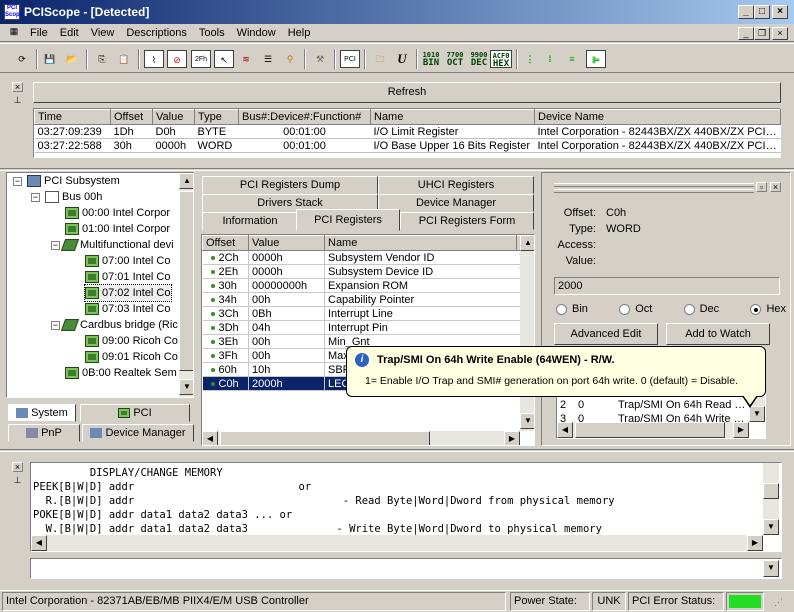 The width and height of the screenshot is (794, 612). I want to click on tree-item: Multifunctional devi, so click(117, 245).